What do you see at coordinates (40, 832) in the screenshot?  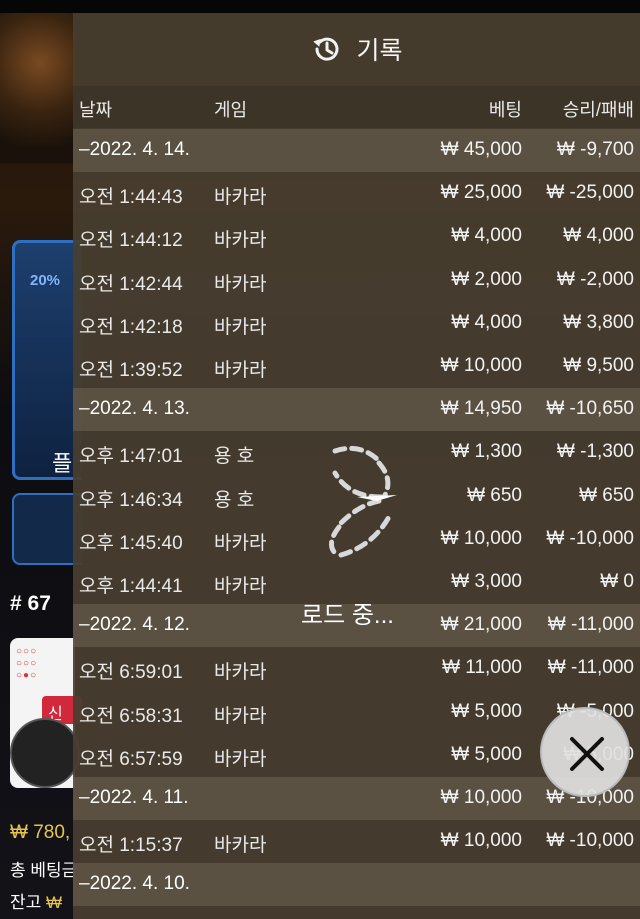 I see `table-balance: ₩ 780,` at bounding box center [40, 832].